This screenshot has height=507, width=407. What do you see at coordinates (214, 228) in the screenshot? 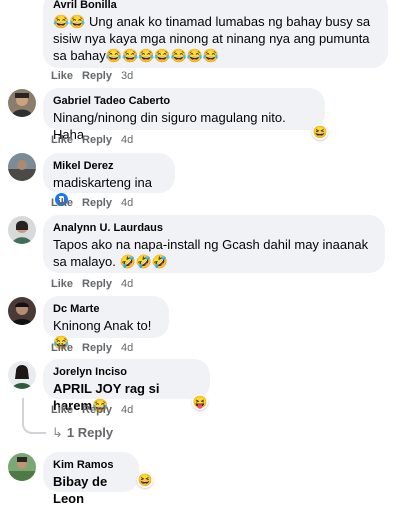
I see `comment-author: Analynn U. Laurdaus` at bounding box center [214, 228].